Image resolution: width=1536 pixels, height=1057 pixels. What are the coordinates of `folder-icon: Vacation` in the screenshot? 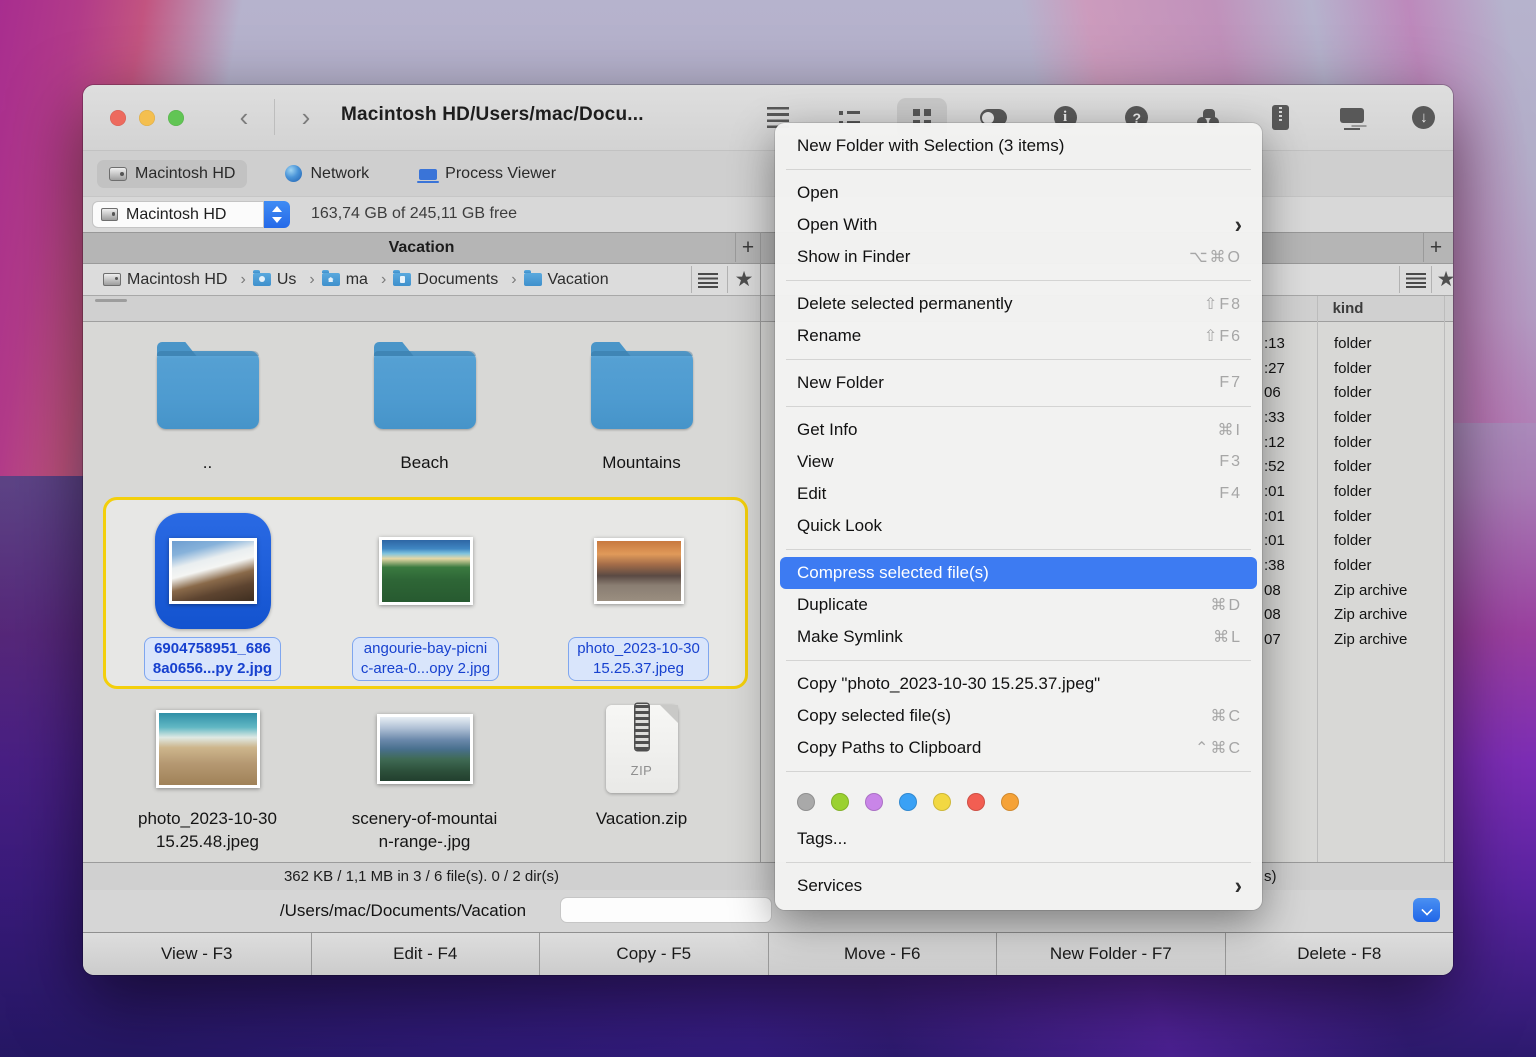 It's located at (566, 279).